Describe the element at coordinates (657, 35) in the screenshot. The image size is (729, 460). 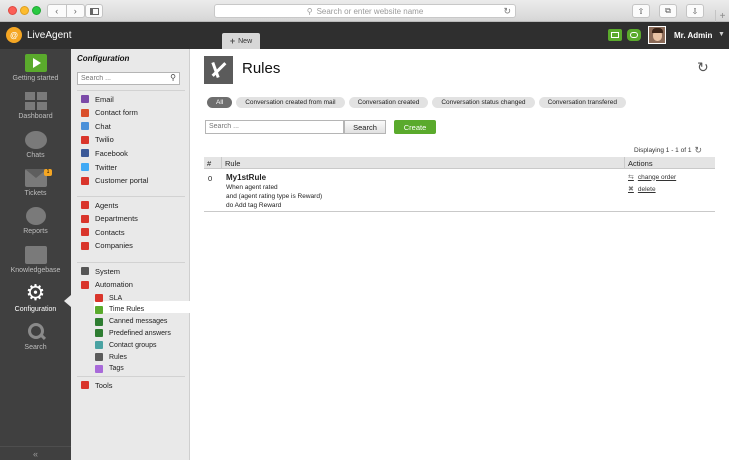
I see `avatar` at that location.